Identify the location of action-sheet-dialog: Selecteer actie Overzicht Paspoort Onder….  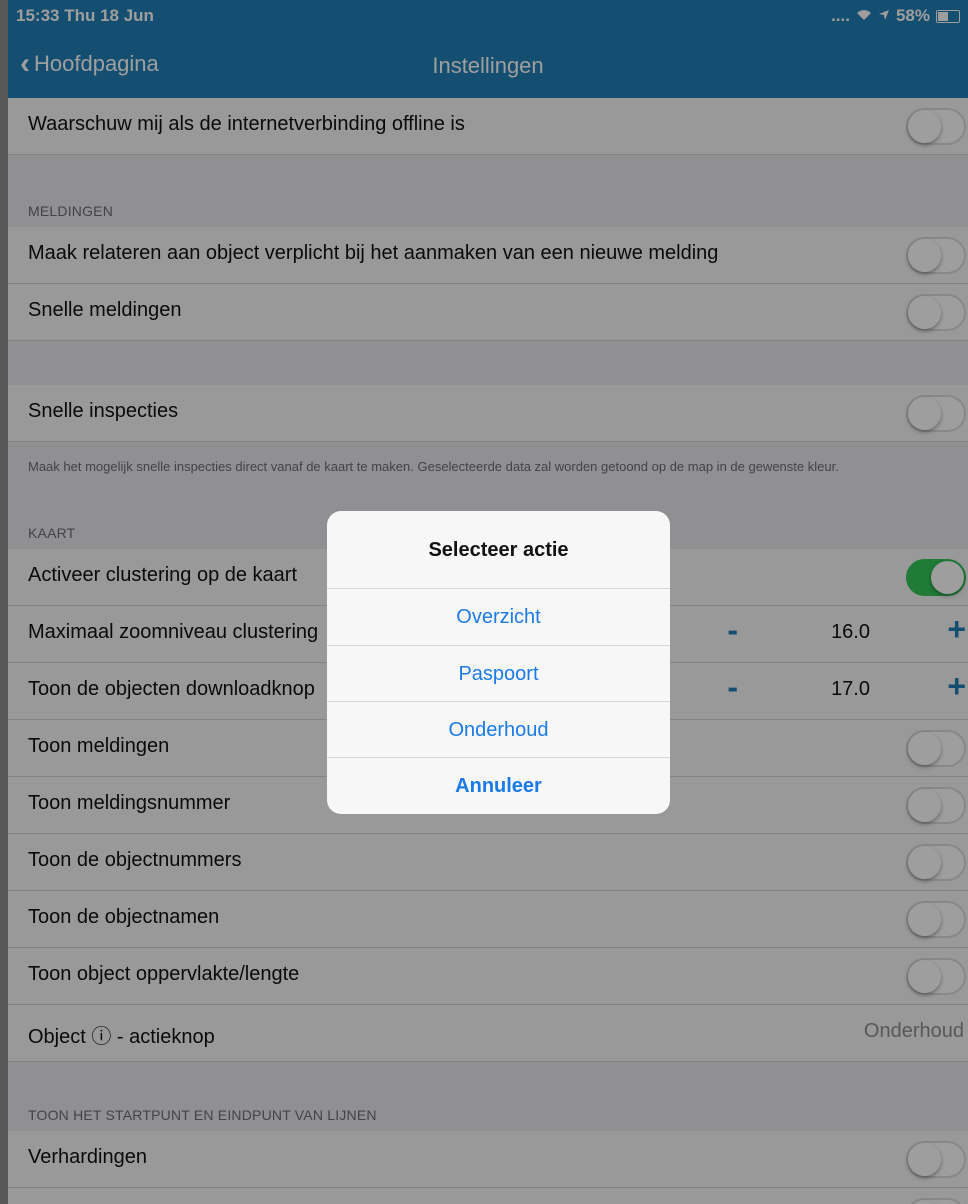
(498, 662).